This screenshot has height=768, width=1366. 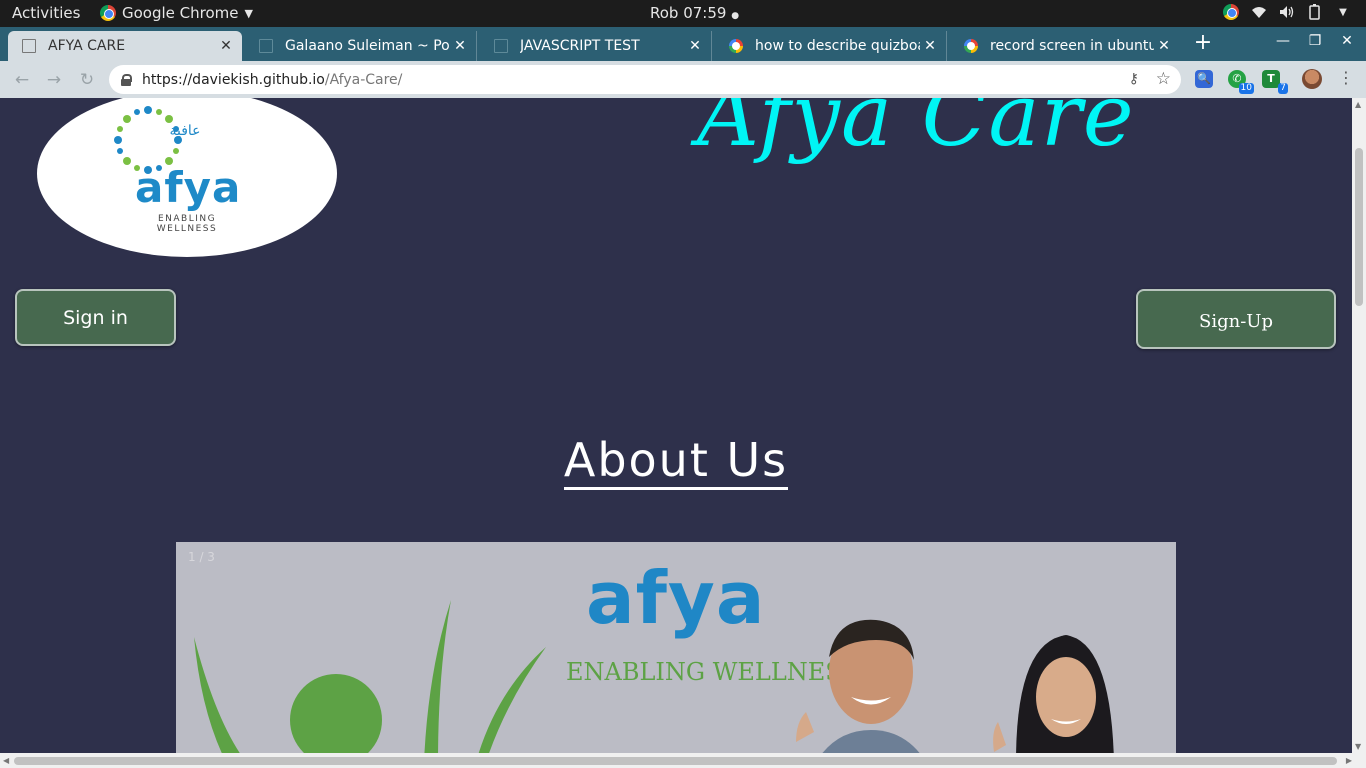 I want to click on sign-in-button: Sign in, so click(x=95, y=317).